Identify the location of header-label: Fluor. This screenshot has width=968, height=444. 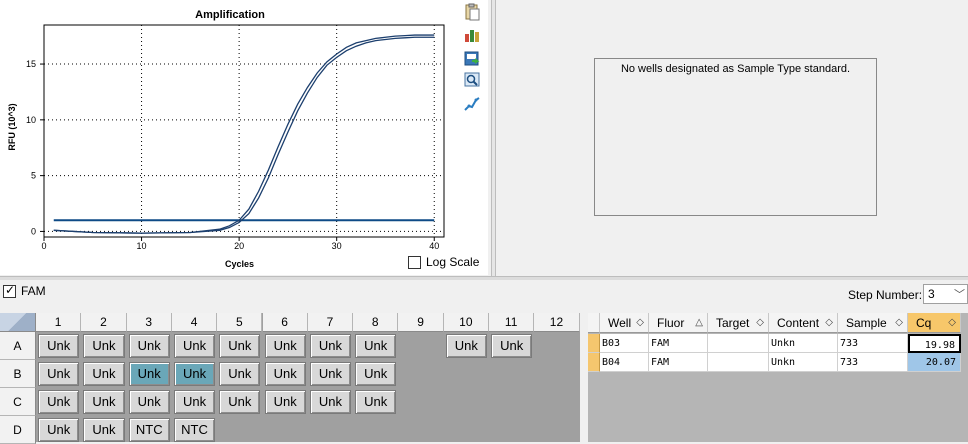
(671, 323).